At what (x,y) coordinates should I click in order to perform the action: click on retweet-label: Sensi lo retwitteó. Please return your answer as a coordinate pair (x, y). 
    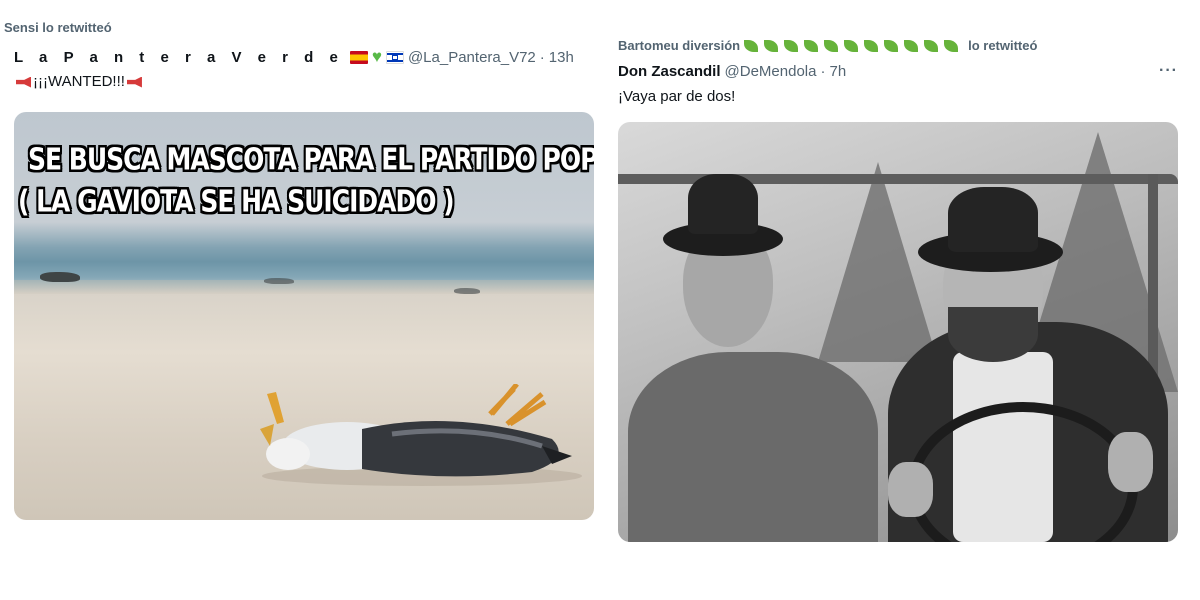
    Looking at the image, I should click on (58, 27).